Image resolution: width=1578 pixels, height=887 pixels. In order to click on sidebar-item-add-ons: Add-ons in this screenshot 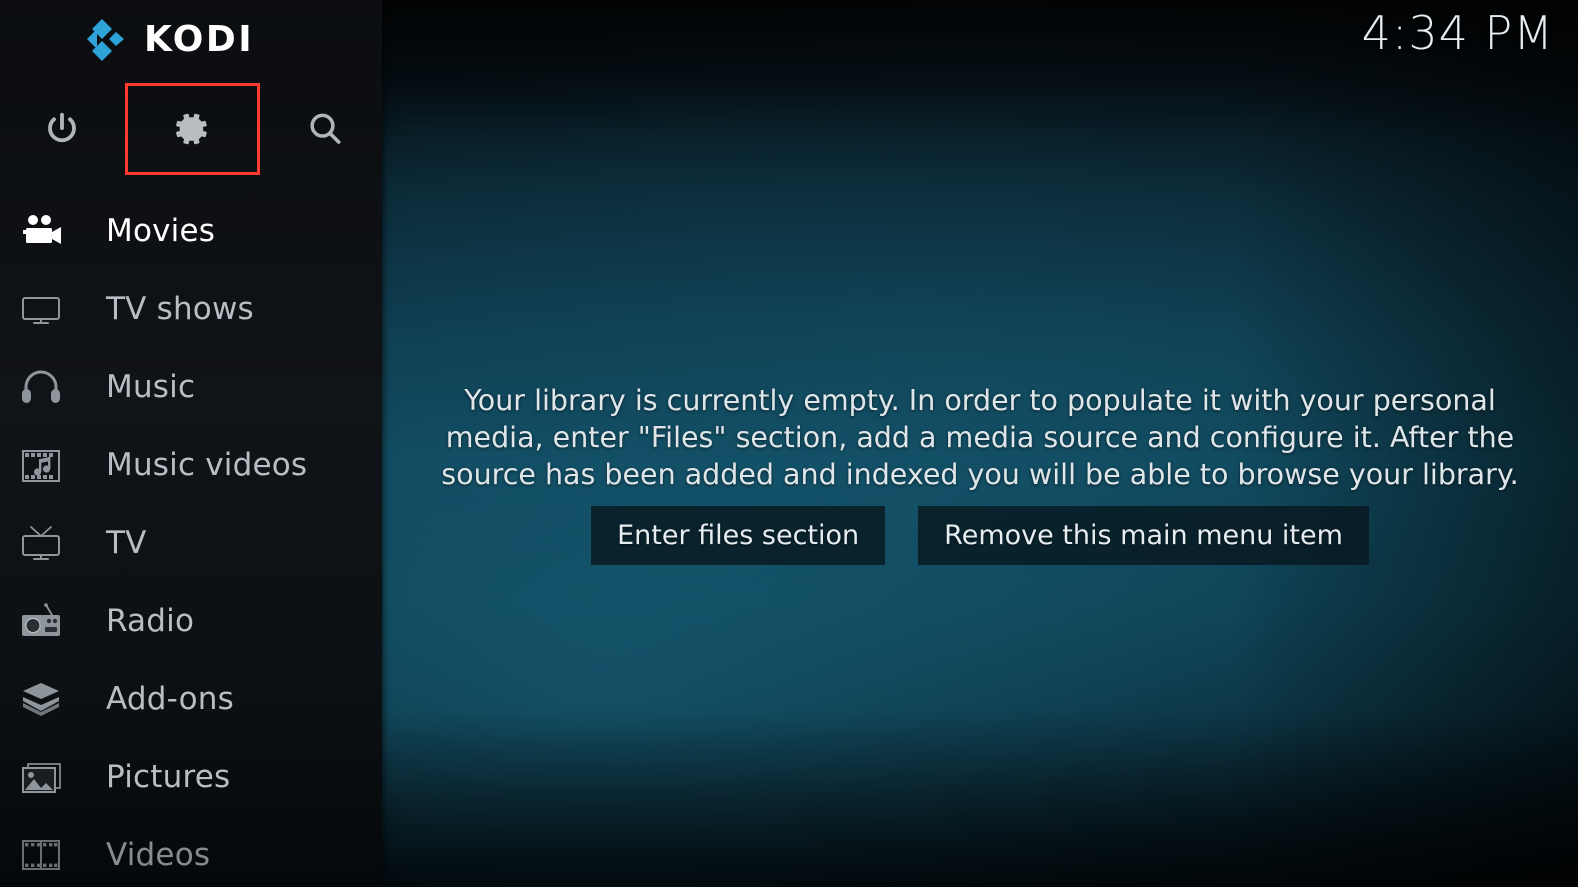, I will do `click(191, 699)`.